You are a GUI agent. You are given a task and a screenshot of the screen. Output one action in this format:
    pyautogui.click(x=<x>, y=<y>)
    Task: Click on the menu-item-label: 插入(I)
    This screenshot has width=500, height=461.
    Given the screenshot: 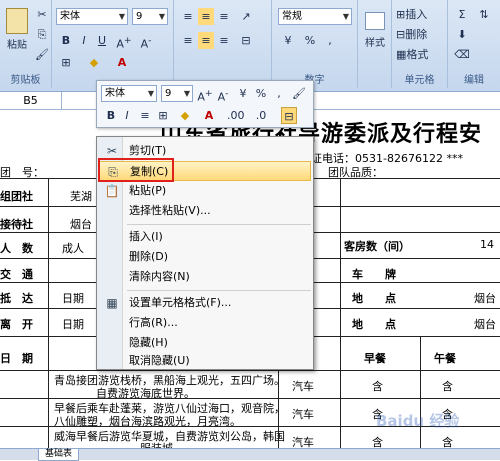 What is the action you would take?
    pyautogui.click(x=146, y=236)
    